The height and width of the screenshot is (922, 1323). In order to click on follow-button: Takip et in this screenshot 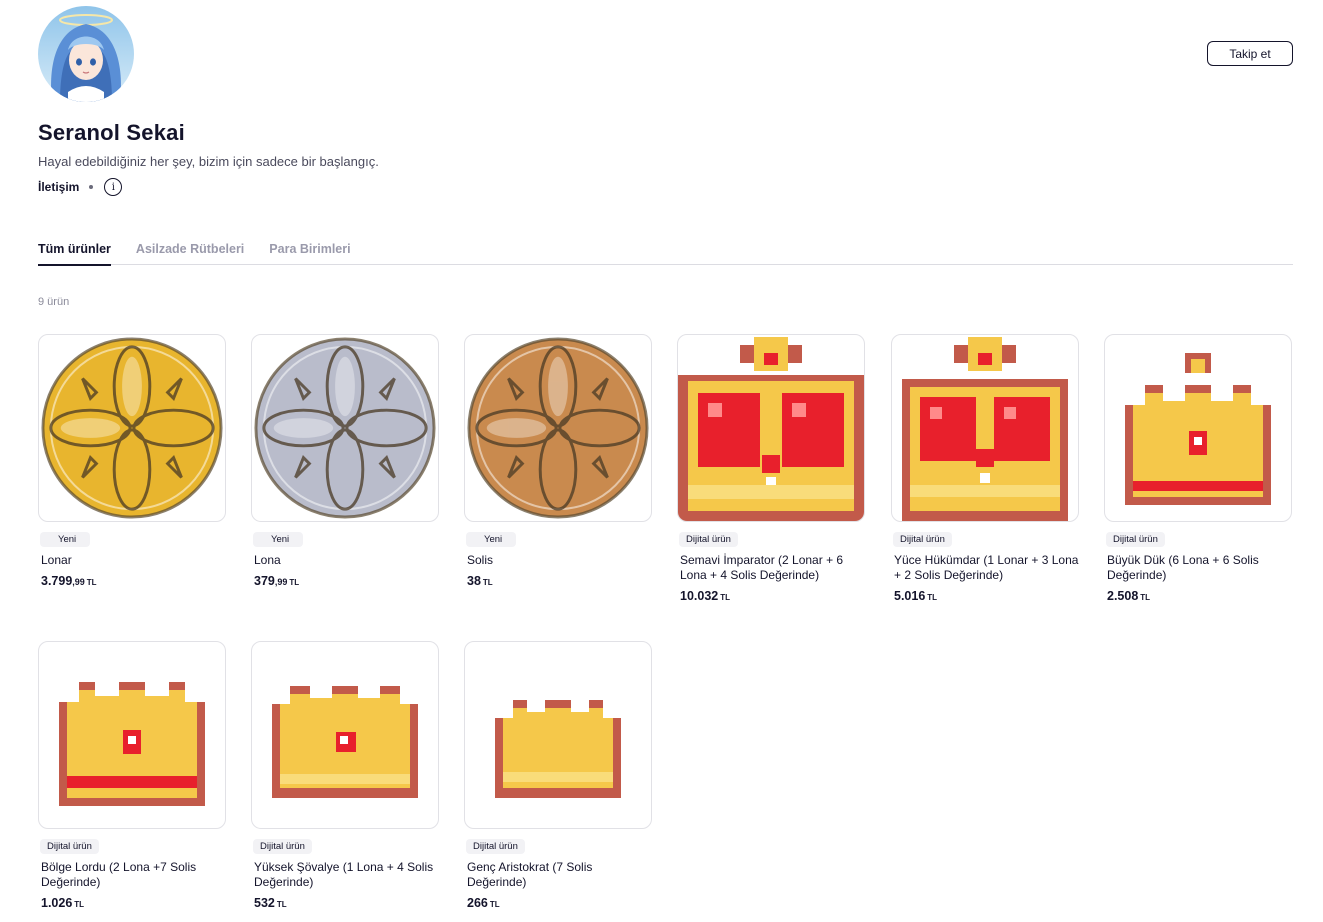, I will do `click(1250, 53)`.